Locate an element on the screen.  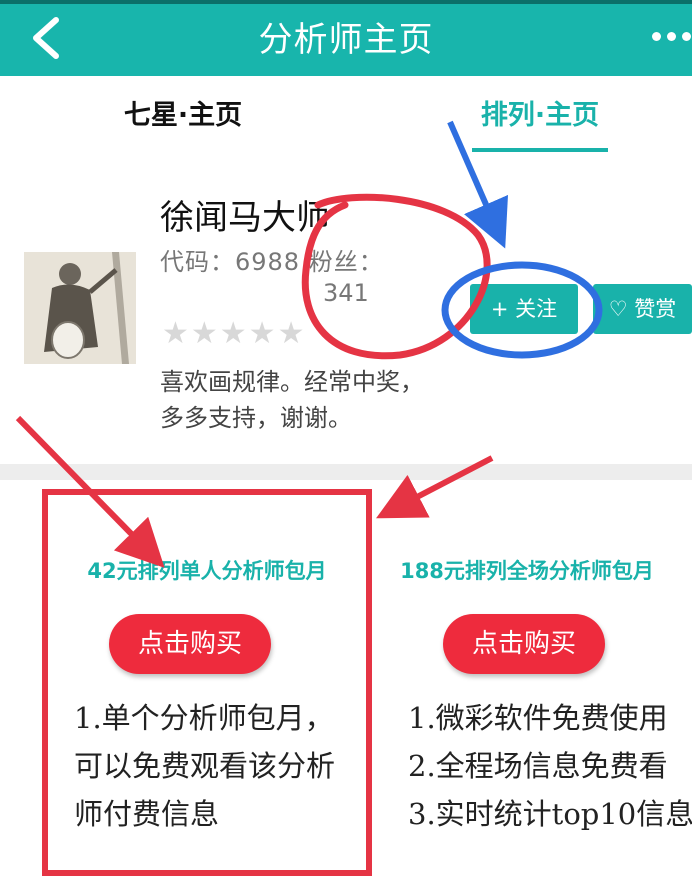
rating-stars: ★★★★★ is located at coordinates (234, 333).